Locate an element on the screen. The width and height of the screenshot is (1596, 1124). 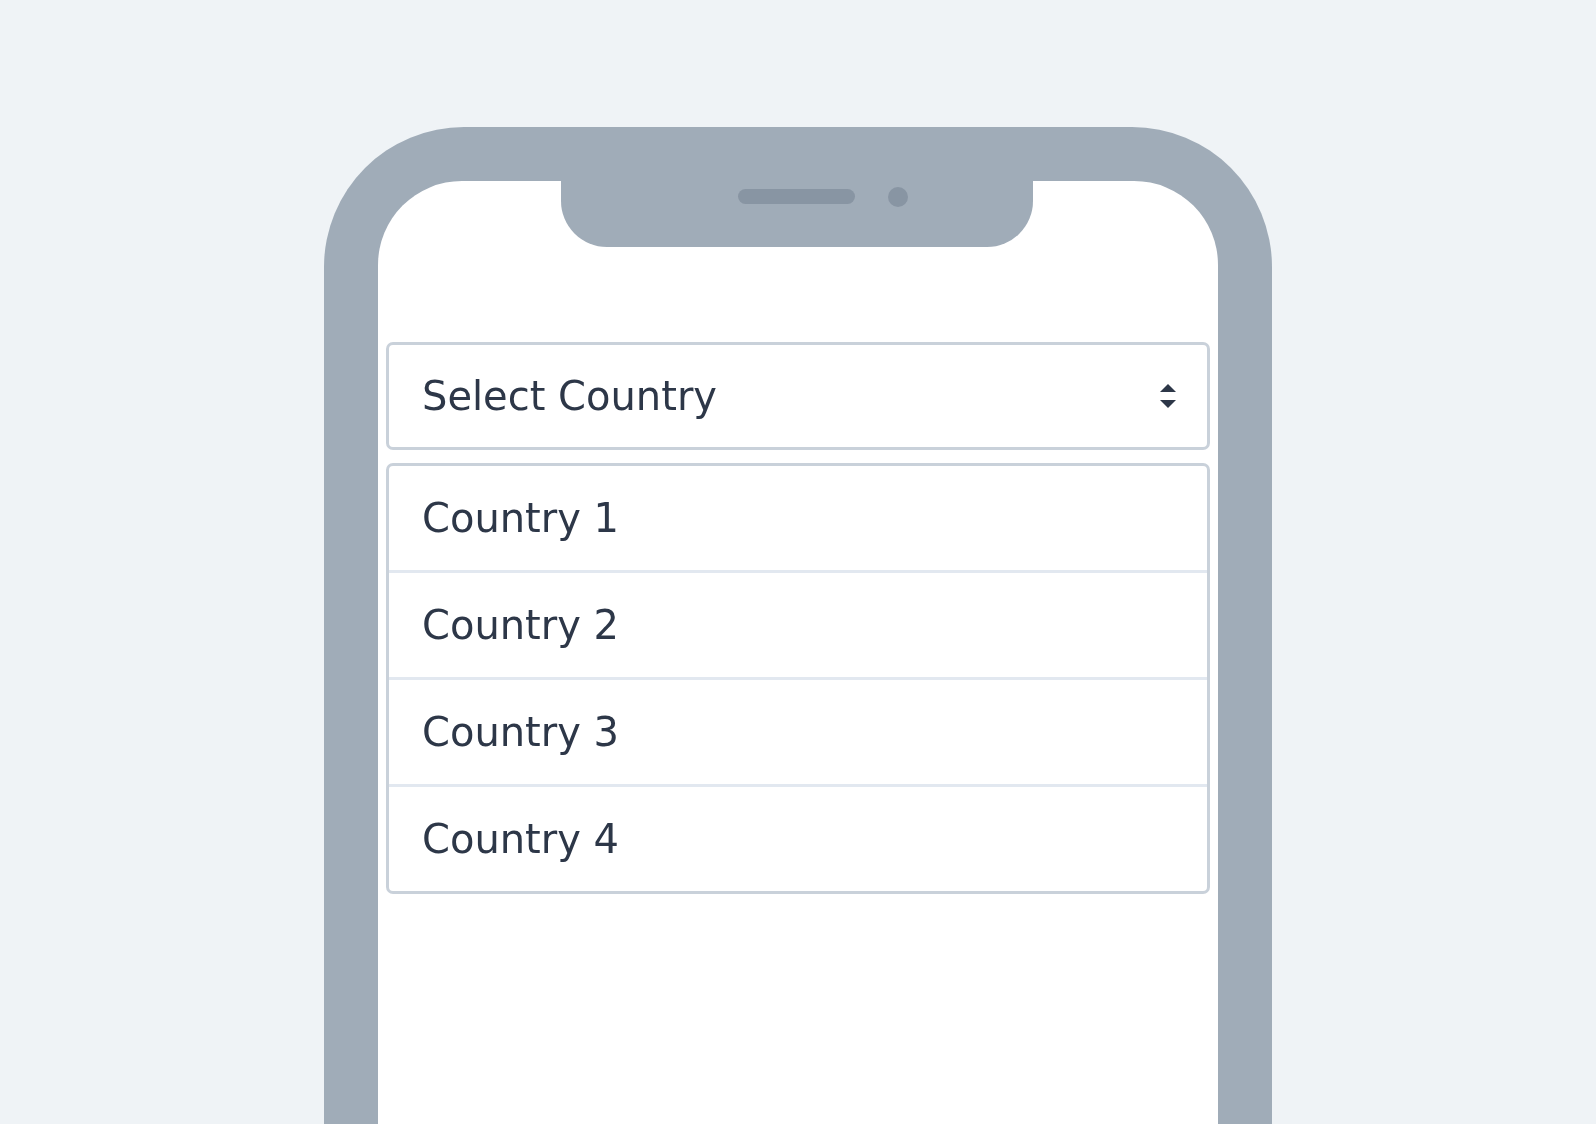
country-select: Select Country is located at coordinates (798, 396).